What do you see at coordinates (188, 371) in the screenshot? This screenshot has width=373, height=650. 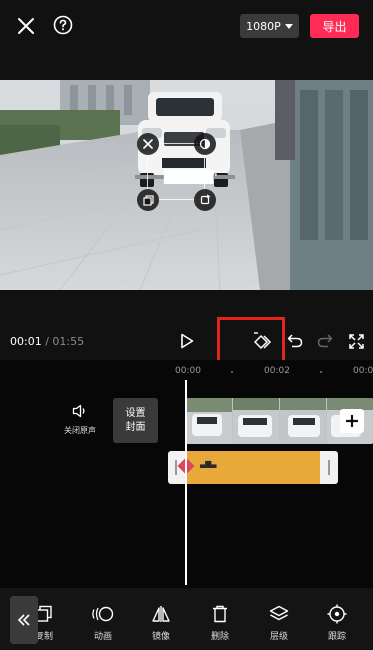 I see `timeline-tick: 00:00` at bounding box center [188, 371].